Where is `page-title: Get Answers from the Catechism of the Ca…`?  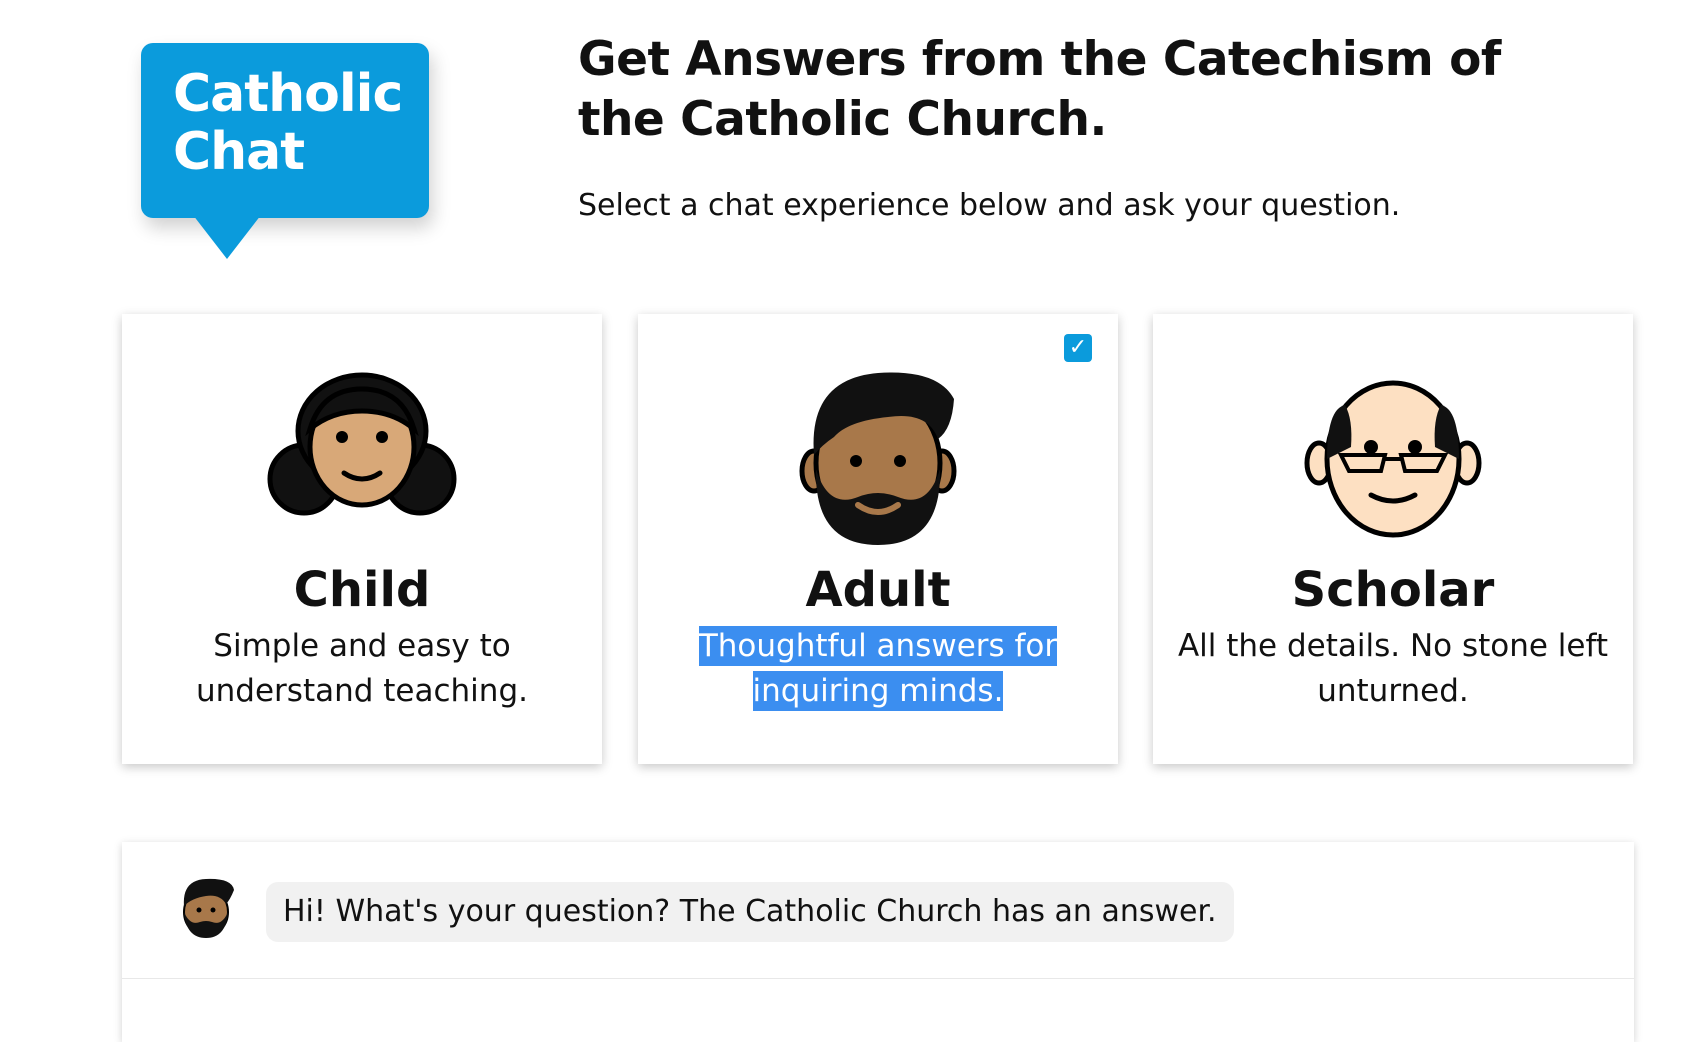
page-title: Get Answers from the Catechism of the Ca… is located at coordinates (1039, 89).